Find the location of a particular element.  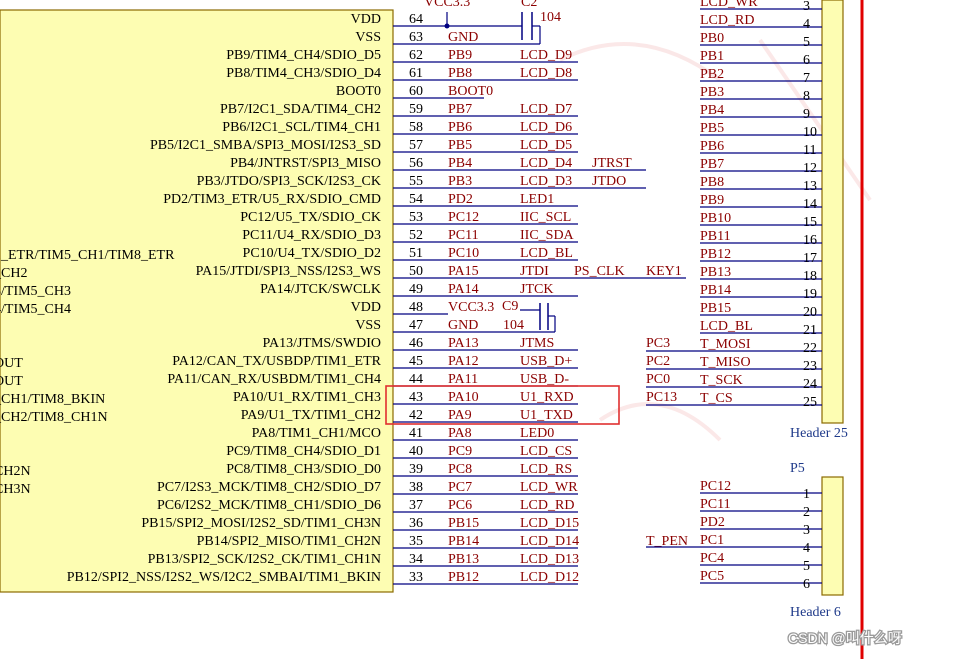

header-pin-number: 19 is located at coordinates (810, 294).